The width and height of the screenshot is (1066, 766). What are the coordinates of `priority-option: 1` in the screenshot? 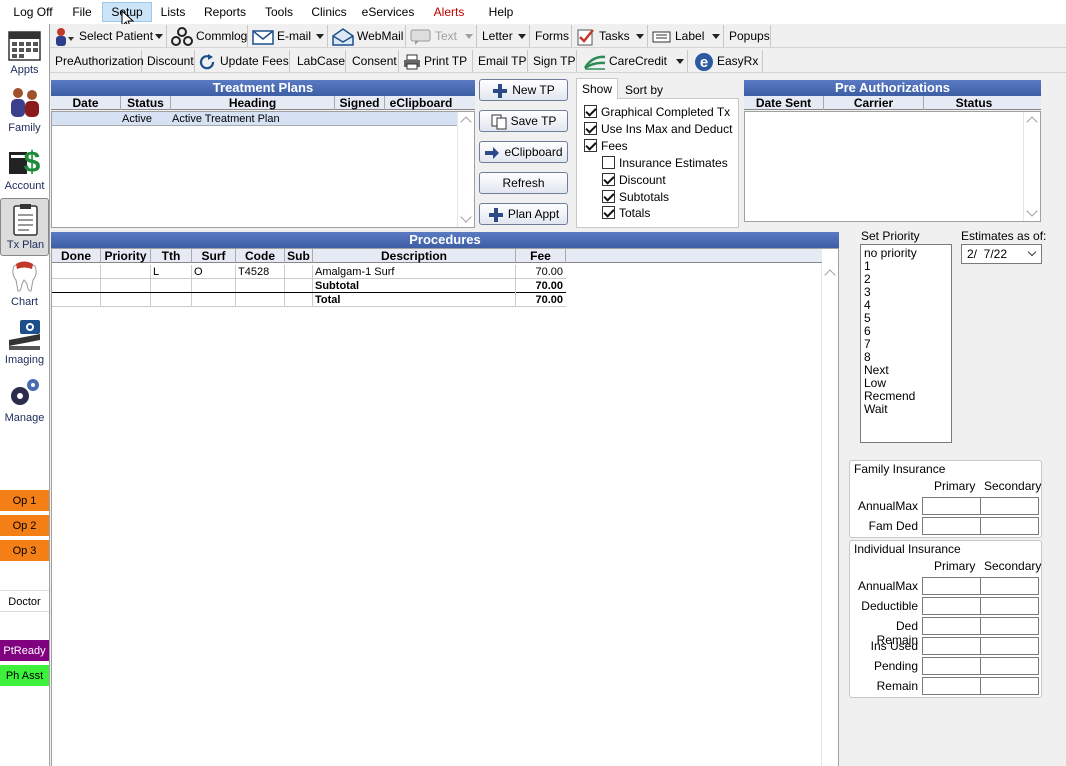 It's located at (906, 266).